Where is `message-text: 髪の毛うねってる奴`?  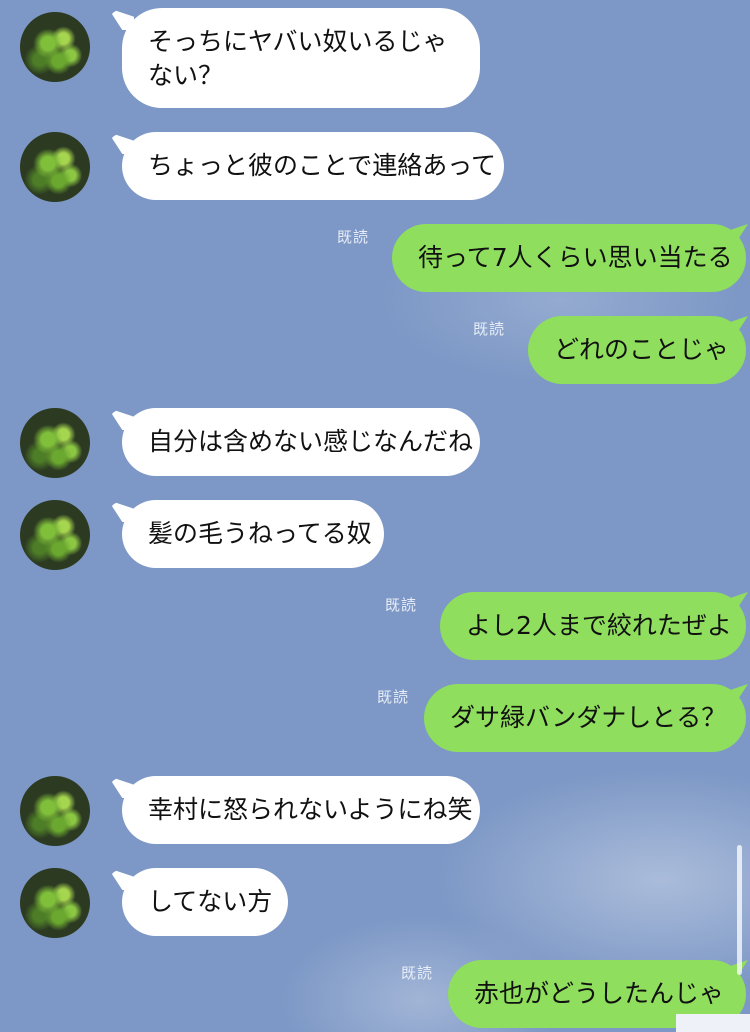 message-text: 髪の毛うねってる奴 is located at coordinates (260, 533).